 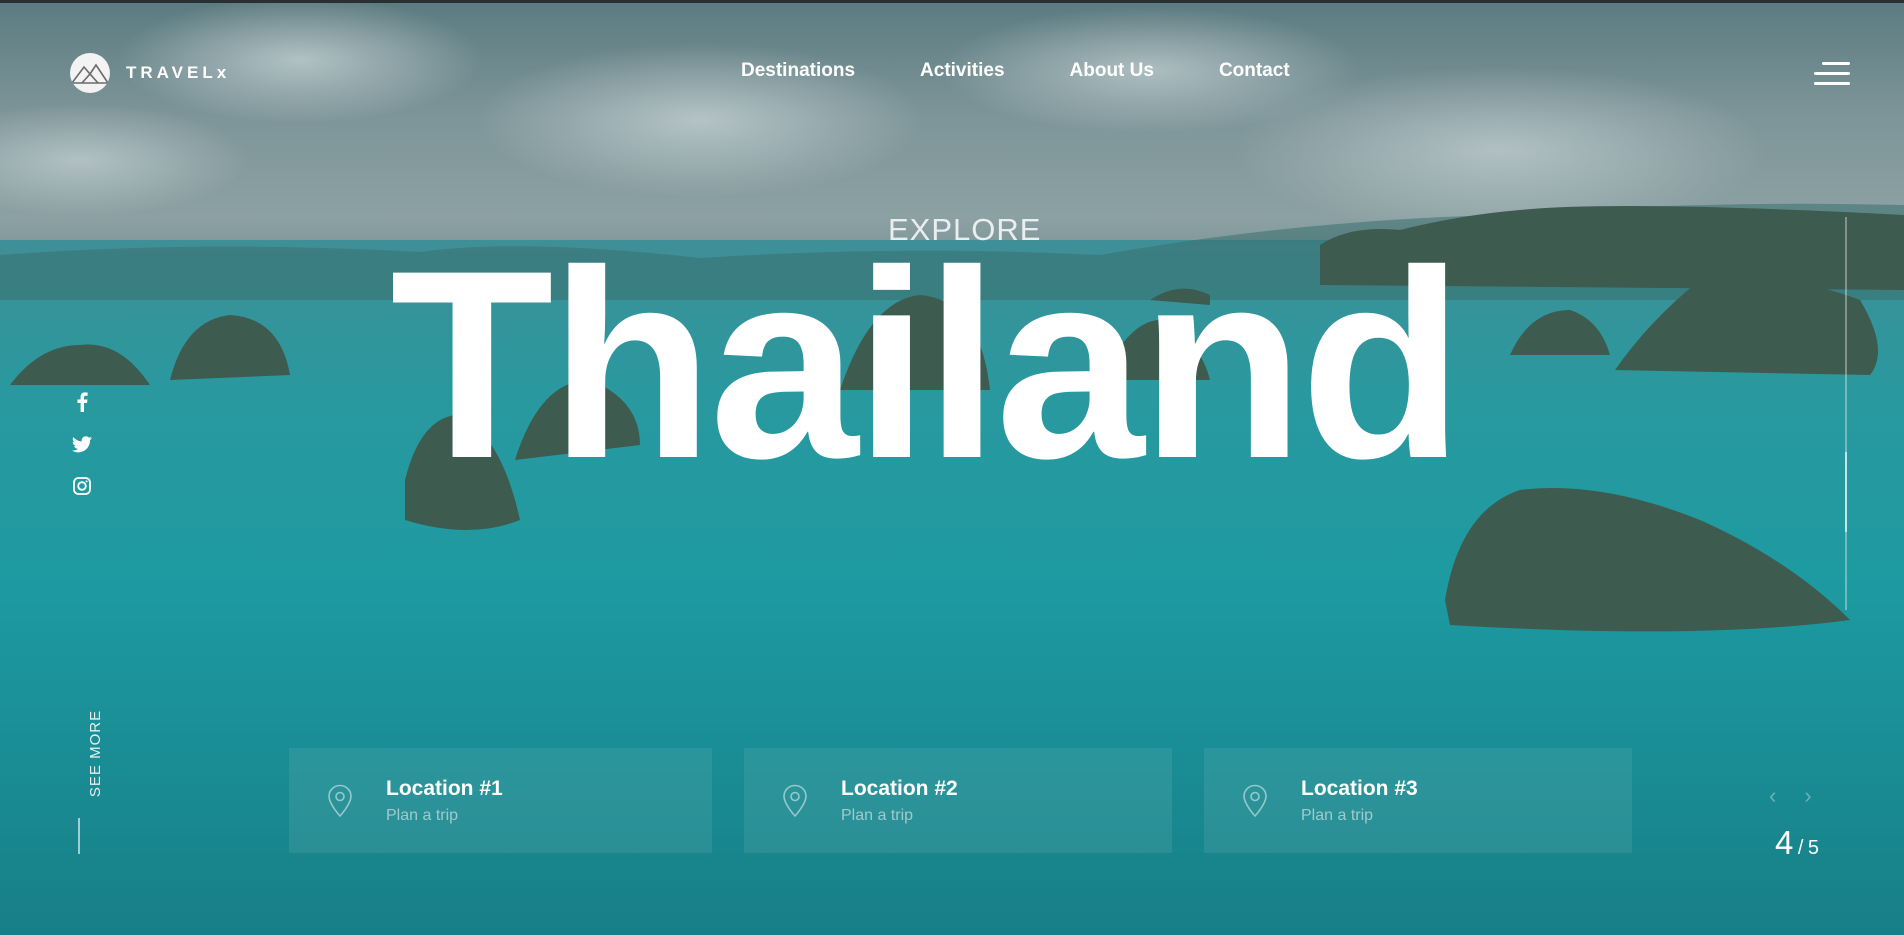 I want to click on location-card-text: Location #3 Plan a trip, so click(x=1359, y=801).